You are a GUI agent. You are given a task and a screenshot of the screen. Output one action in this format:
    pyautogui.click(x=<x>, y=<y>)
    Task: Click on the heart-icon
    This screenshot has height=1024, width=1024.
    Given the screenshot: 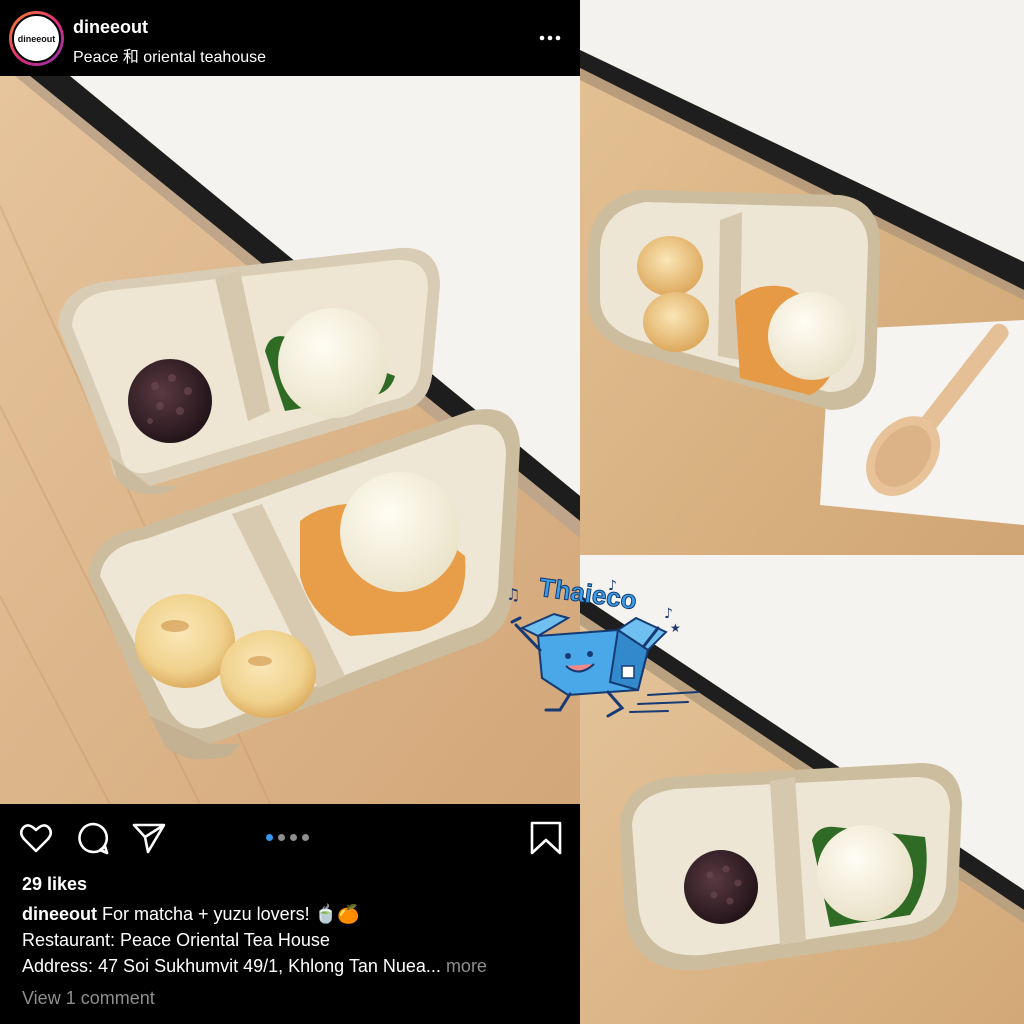 What is the action you would take?
    pyautogui.click(x=36, y=838)
    